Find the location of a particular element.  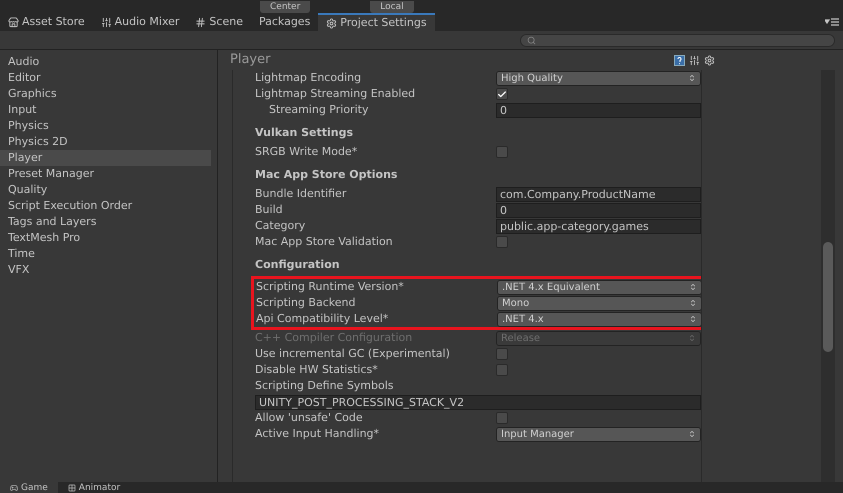

field-label: Category is located at coordinates (280, 226).